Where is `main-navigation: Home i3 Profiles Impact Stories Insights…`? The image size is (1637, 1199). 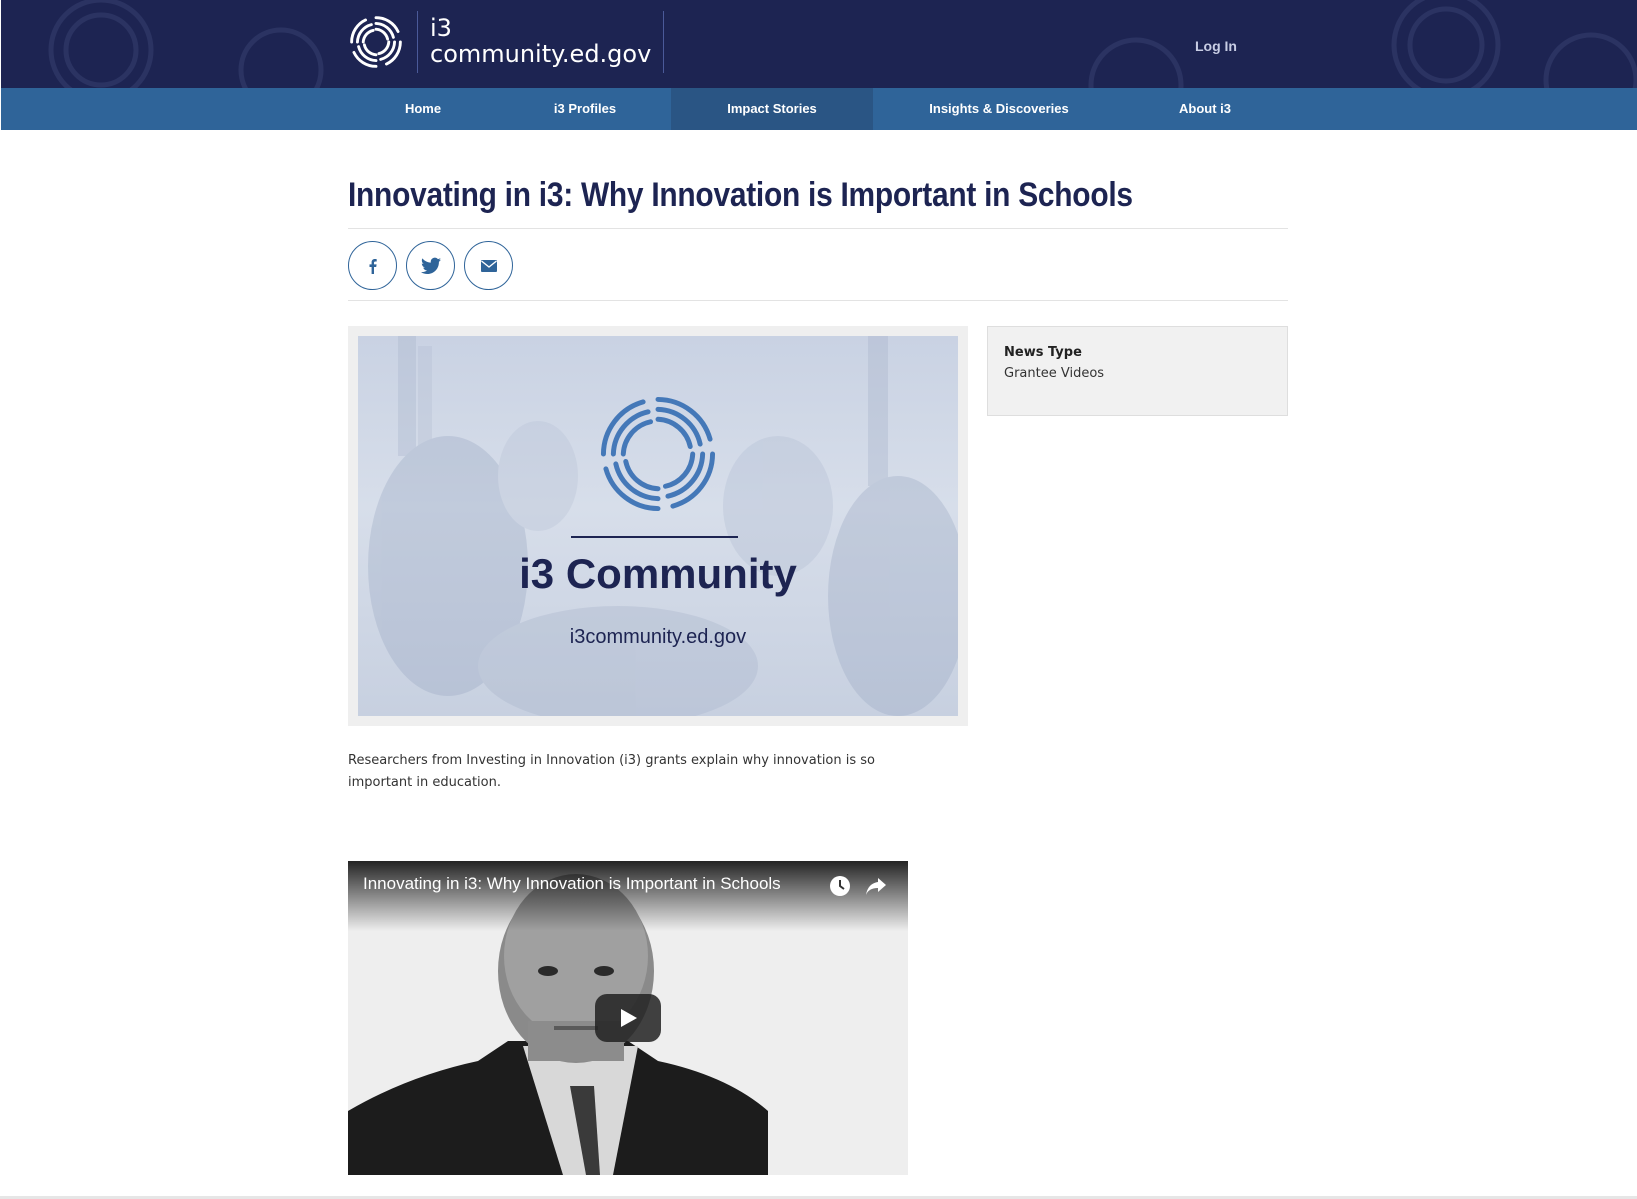
main-navigation: Home i3 Profiles Impact Stories Insights… is located at coordinates (819, 109).